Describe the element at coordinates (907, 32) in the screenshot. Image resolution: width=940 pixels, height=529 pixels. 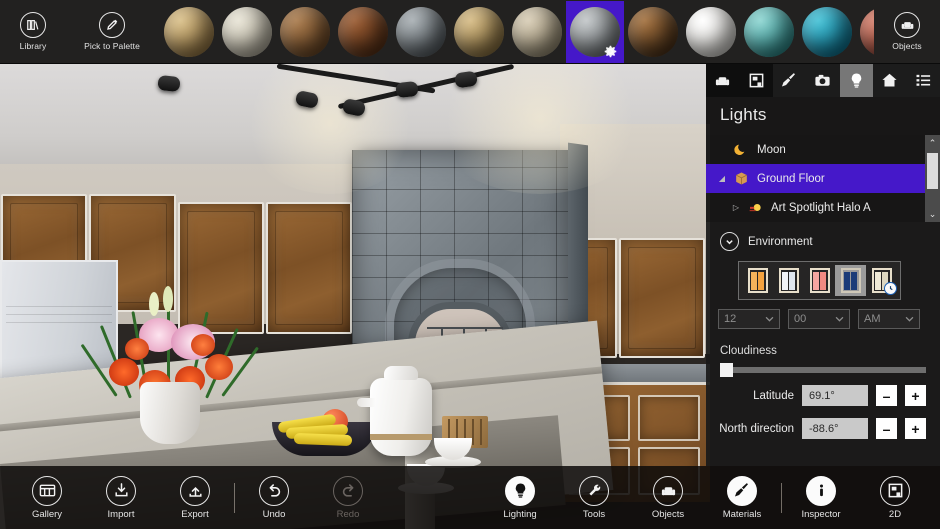
I see `objects-palette-button: Objects` at that location.